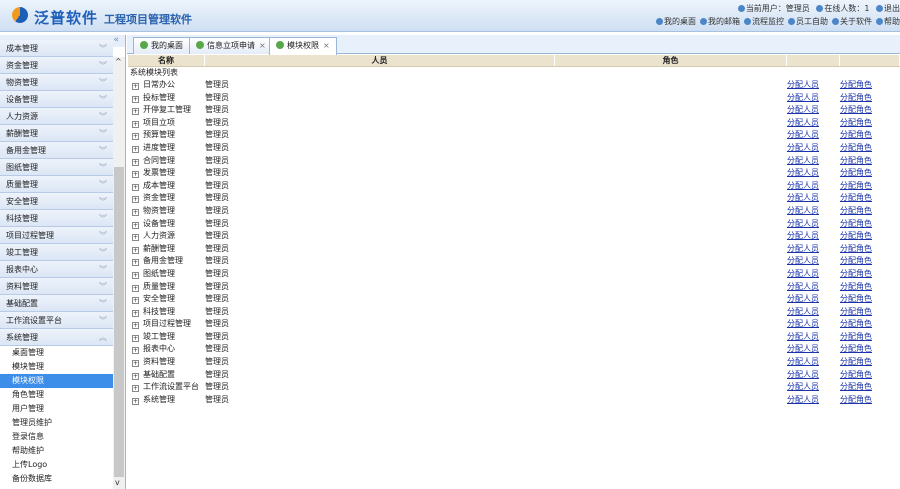  I want to click on sidebar-subitem: 桌面管理, so click(56, 353).